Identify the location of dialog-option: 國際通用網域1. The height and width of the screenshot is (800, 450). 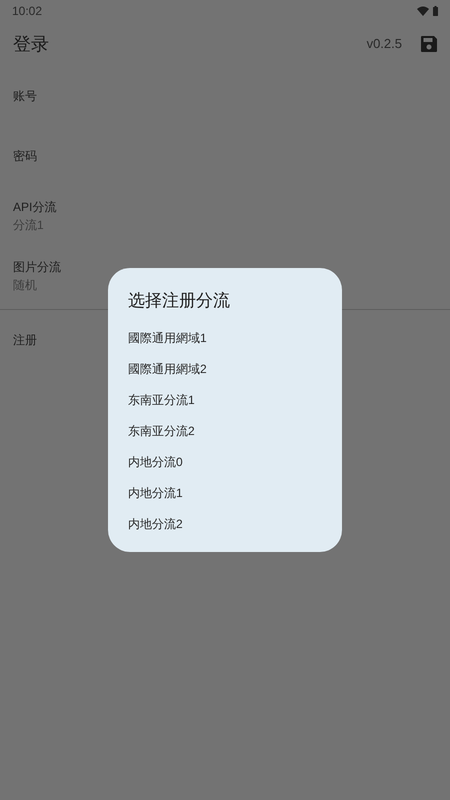
(225, 338).